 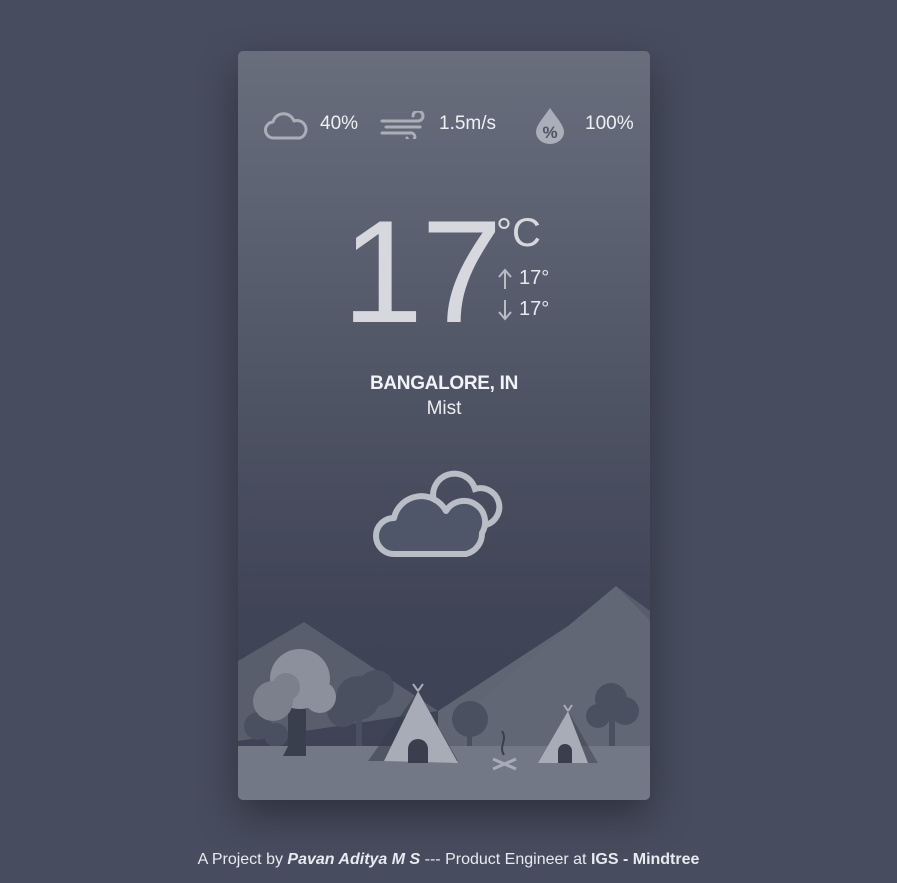 What do you see at coordinates (286, 126) in the screenshot?
I see `cloud-icon` at bounding box center [286, 126].